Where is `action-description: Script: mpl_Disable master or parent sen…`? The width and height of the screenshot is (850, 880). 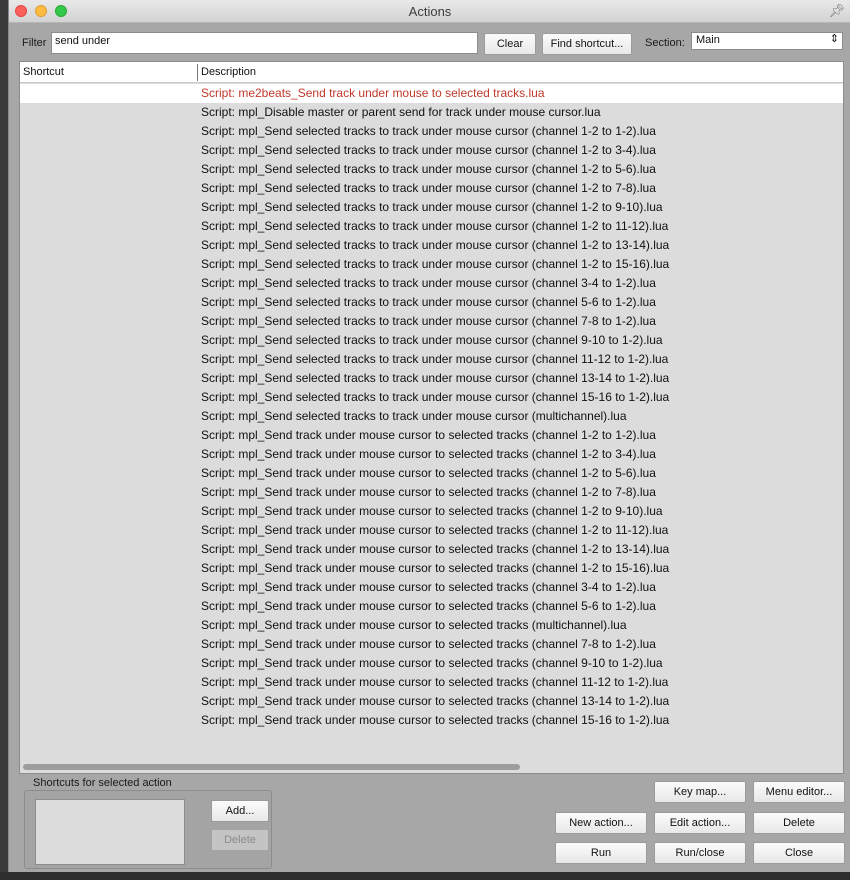
action-description: Script: mpl_Disable master or parent sen… is located at coordinates (401, 112).